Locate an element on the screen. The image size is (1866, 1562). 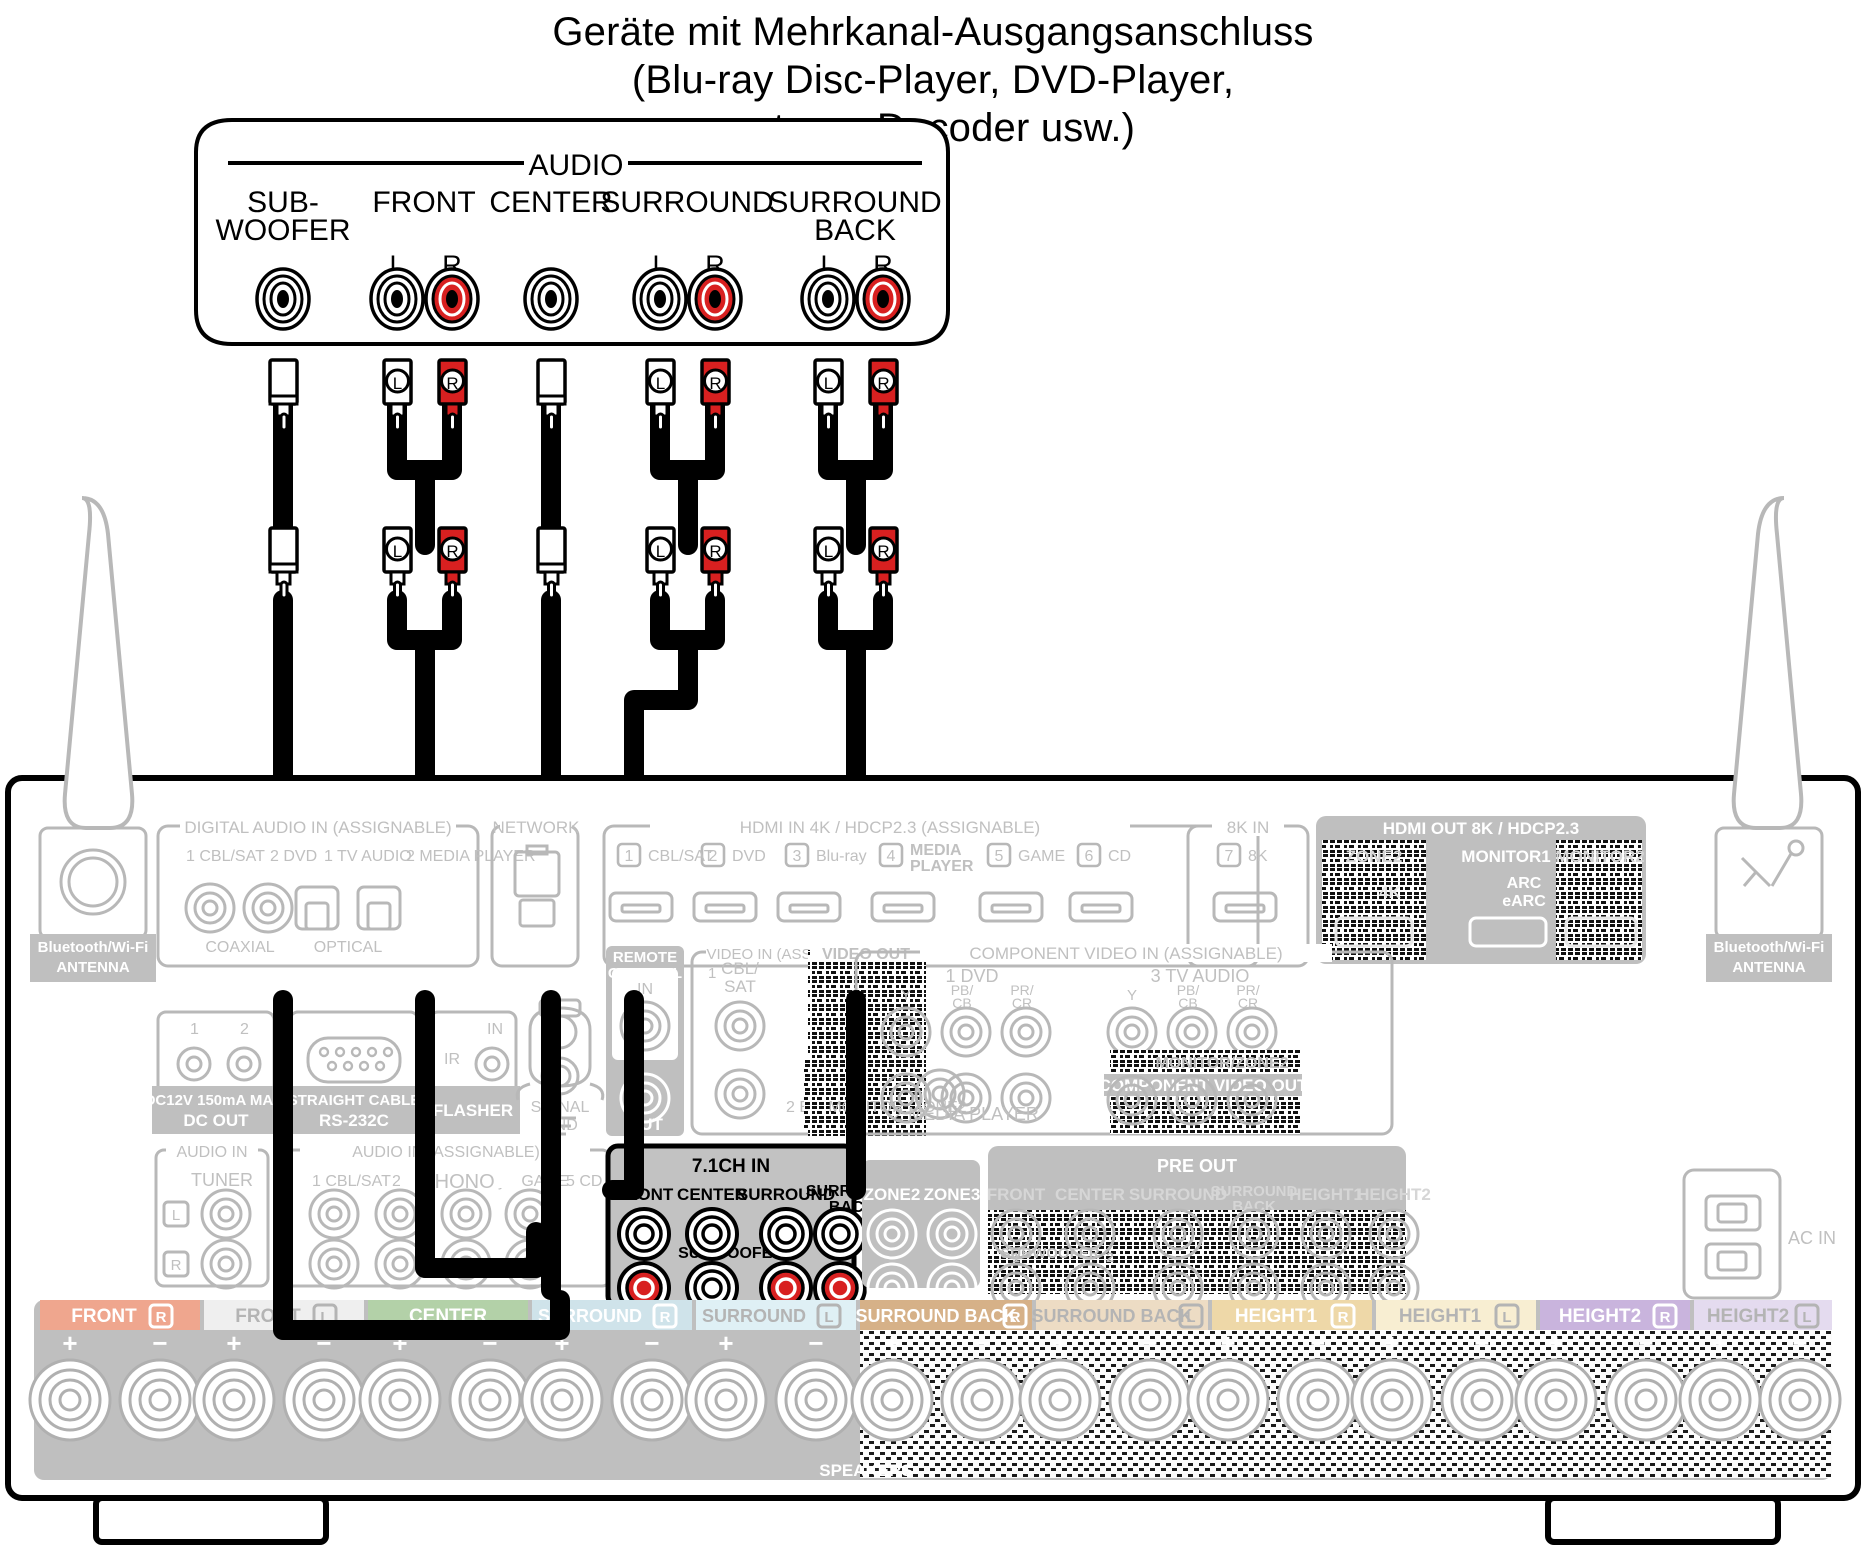
hdmi-in-num-1: 1 is located at coordinates (629, 856).